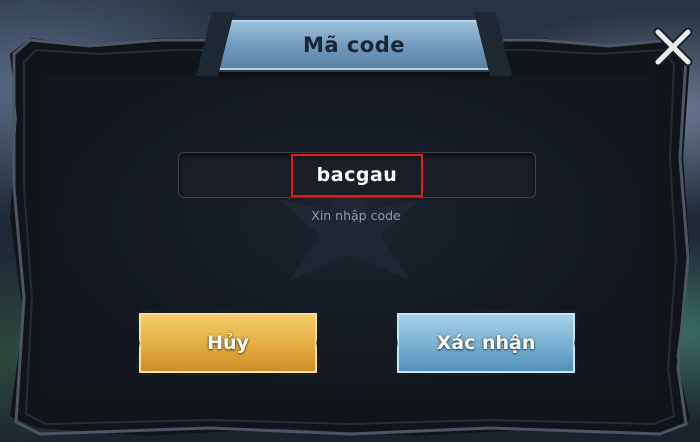 The width and height of the screenshot is (700, 442). I want to click on confirm-button: Xác nhận, so click(486, 343).